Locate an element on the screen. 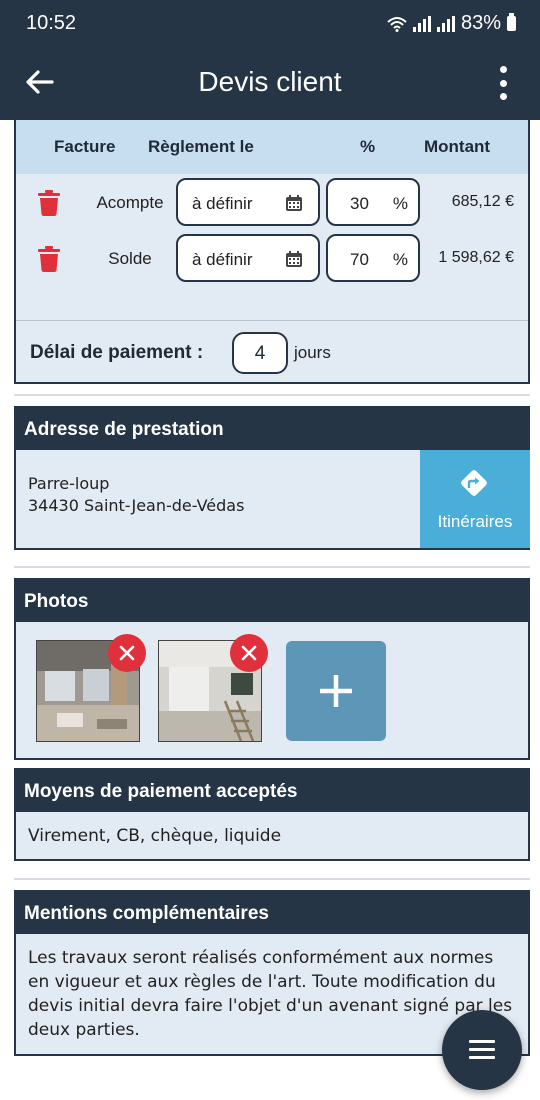 The image size is (540, 1100). address-line1: Parre-loup is located at coordinates (69, 483).